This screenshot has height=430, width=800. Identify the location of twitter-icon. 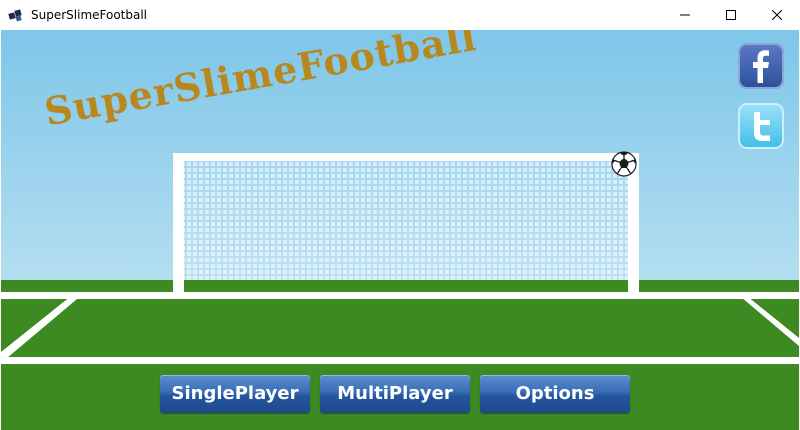
(762, 126).